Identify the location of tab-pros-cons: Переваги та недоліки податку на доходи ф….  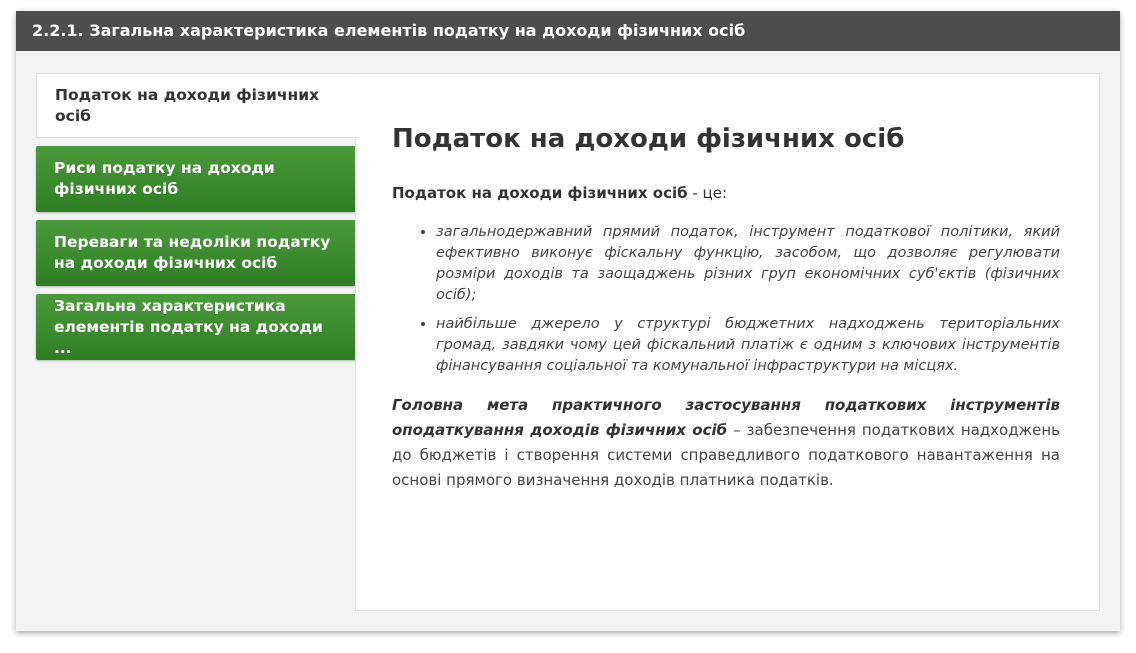
(196, 253).